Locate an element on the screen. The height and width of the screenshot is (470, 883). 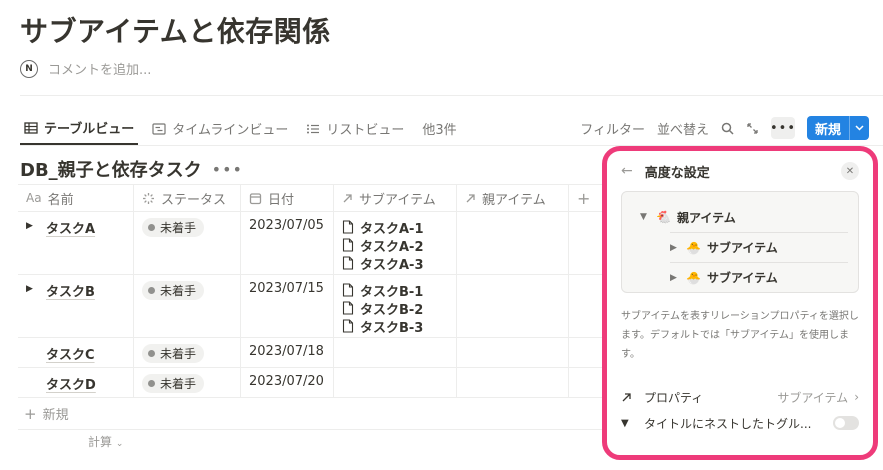
subitem-link: タスクA-3 is located at coordinates (395, 263).